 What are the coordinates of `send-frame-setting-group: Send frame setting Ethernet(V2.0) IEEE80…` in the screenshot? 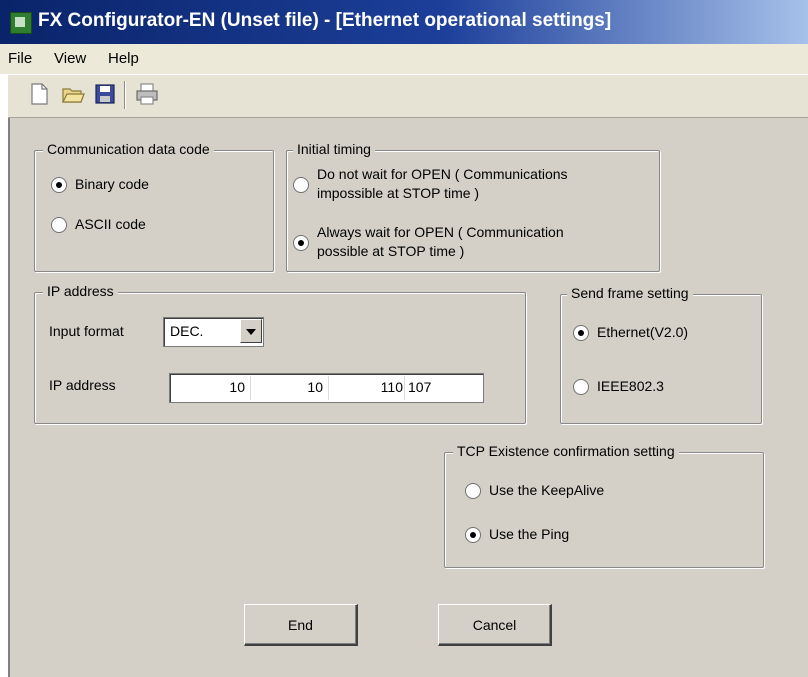 It's located at (661, 354).